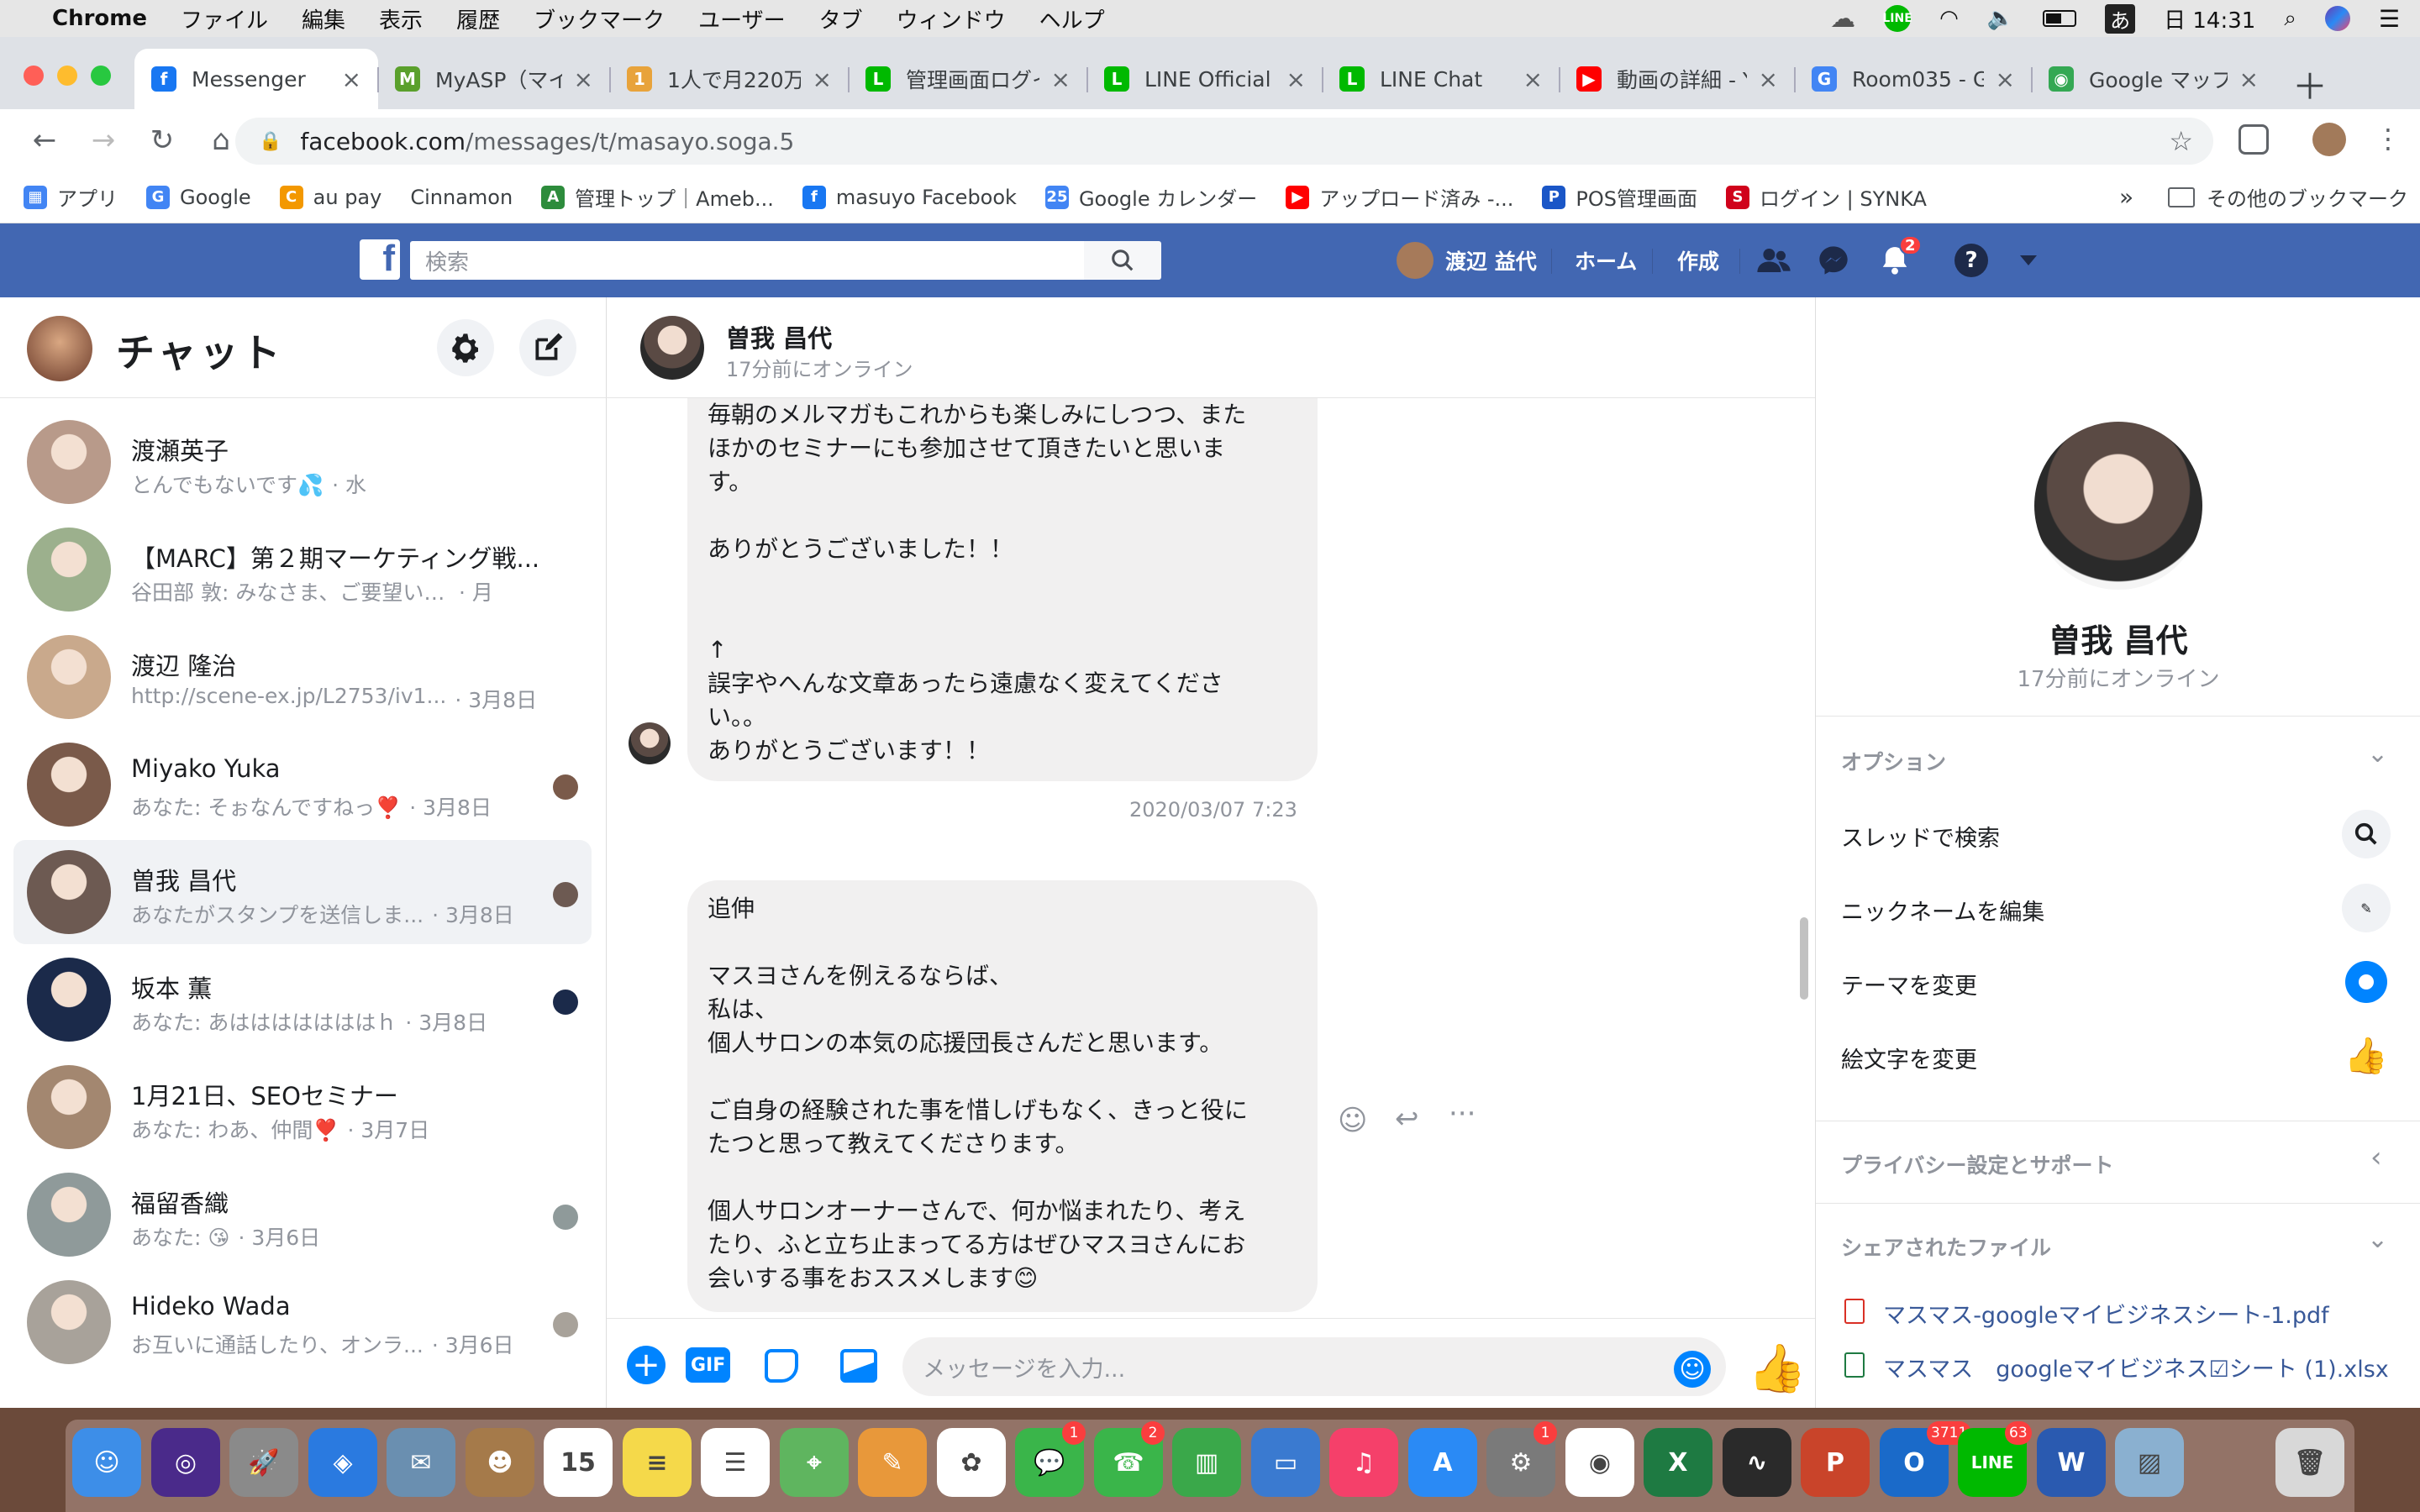 This screenshot has width=2420, height=1512. Describe the element at coordinates (380, 259) in the screenshot. I see `facebook-logo-icon: f` at that location.